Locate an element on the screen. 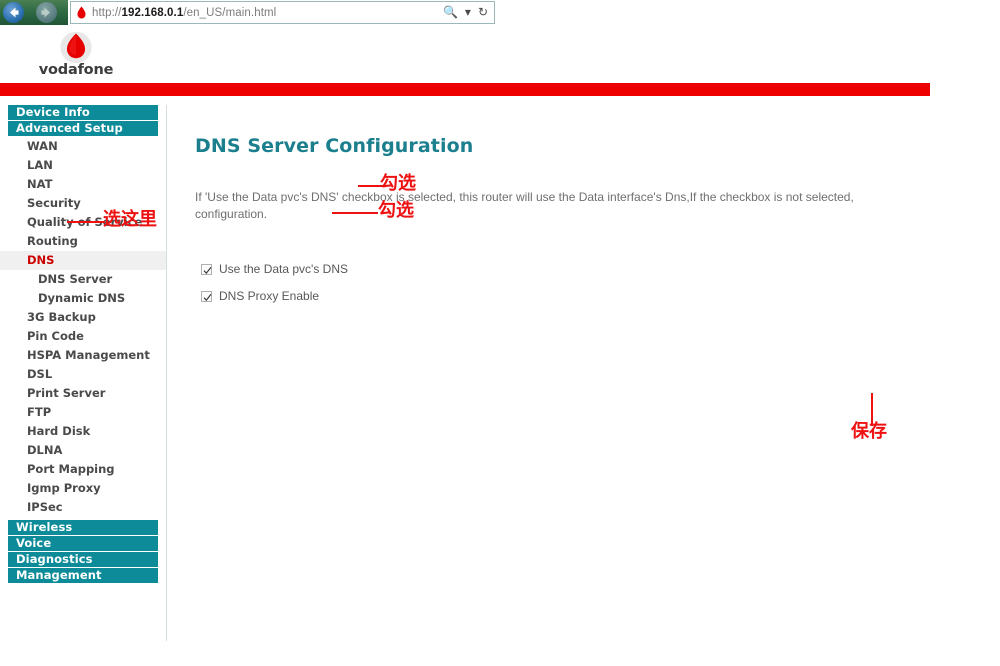 This screenshot has height=666, width=1000. forward-arrow-icon is located at coordinates (46, 12).